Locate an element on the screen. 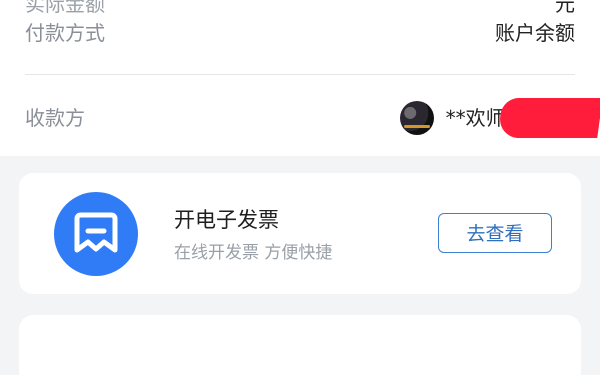 Image resolution: width=600 pixels, height=375 pixels. payment-method-label: 付款方式 is located at coordinates (65, 33).